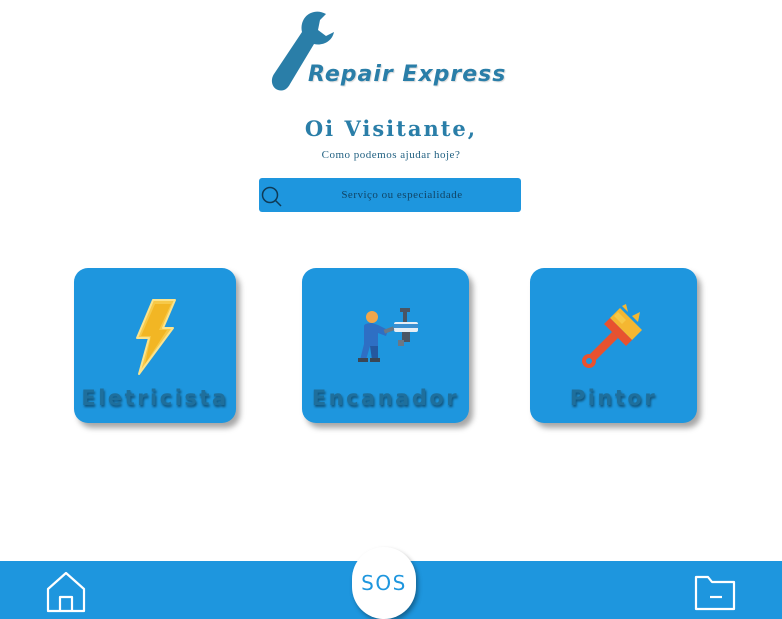 This screenshot has width=782, height=619. Describe the element at coordinates (156, 337) in the screenshot. I see `lightning-icon` at that location.